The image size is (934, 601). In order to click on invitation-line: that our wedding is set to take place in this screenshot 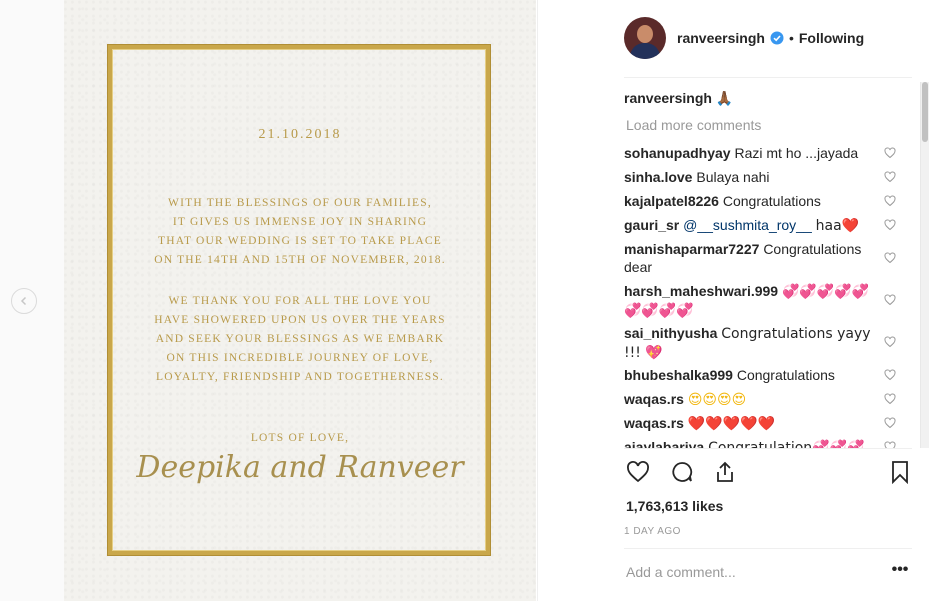, I will do `click(300, 241)`.